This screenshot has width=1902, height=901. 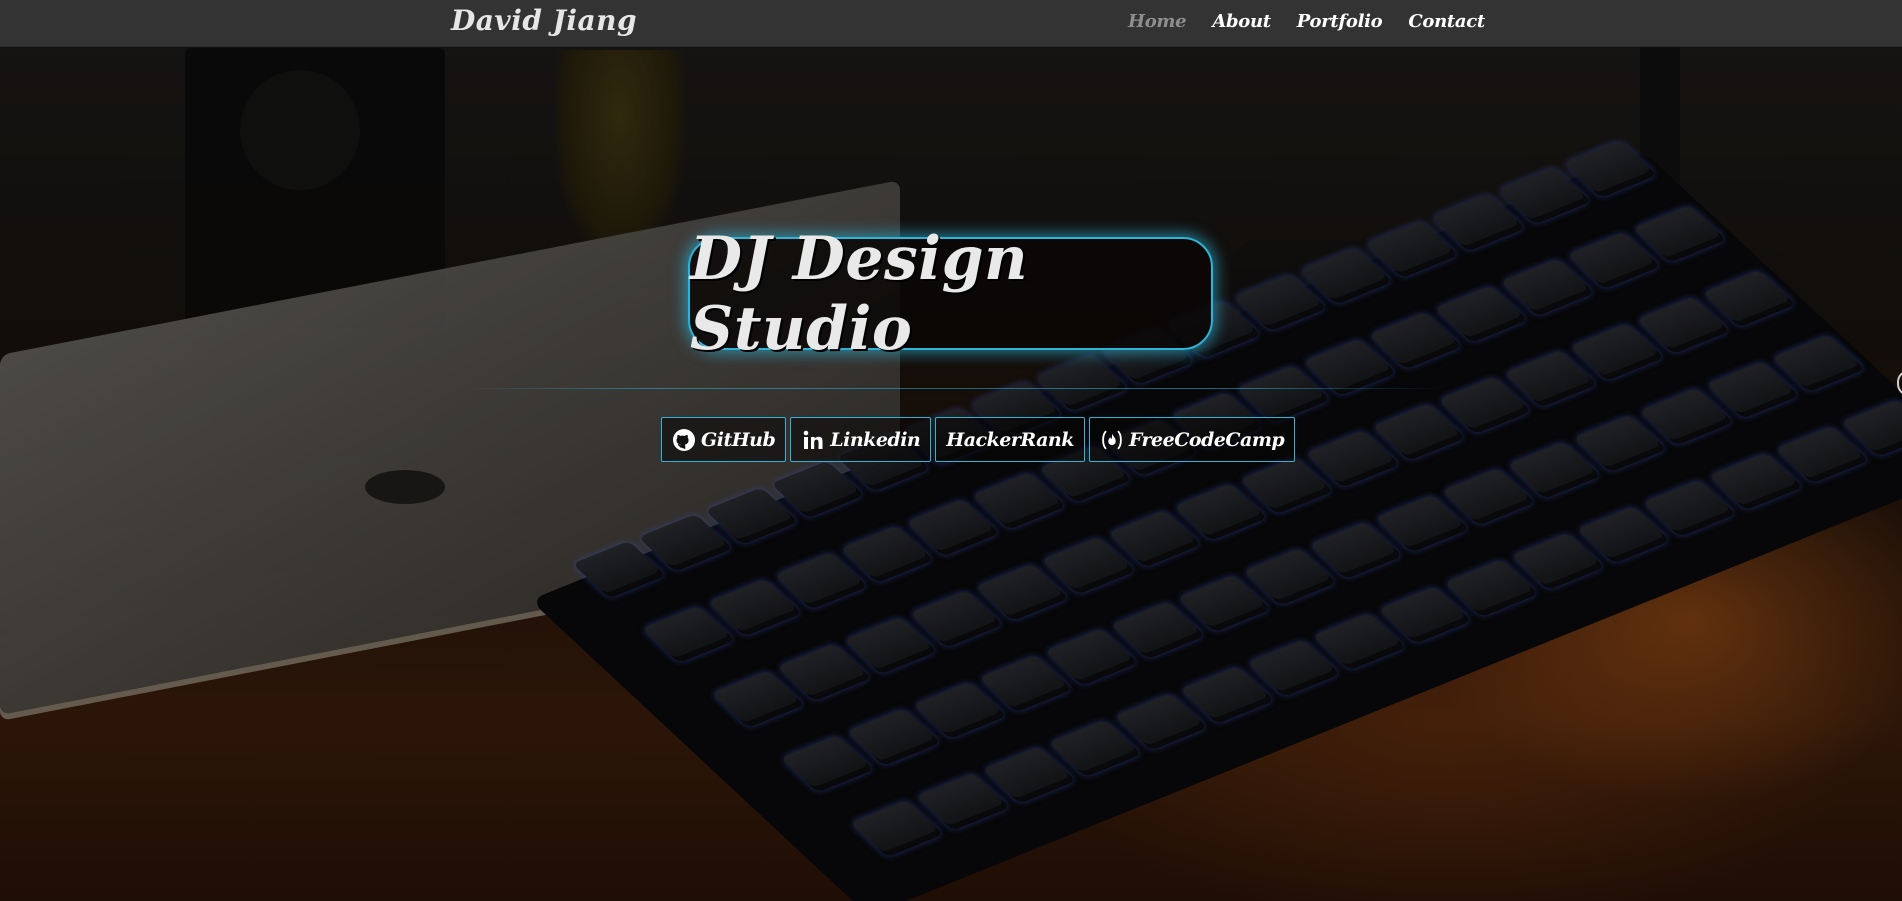 I want to click on hackerrank-label: HackerRank, so click(x=1010, y=439).